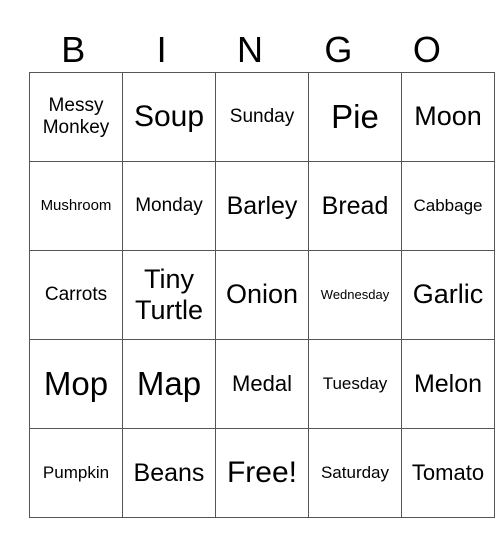 The height and width of the screenshot is (544, 500). I want to click on cell-label: Mop, so click(76, 384).